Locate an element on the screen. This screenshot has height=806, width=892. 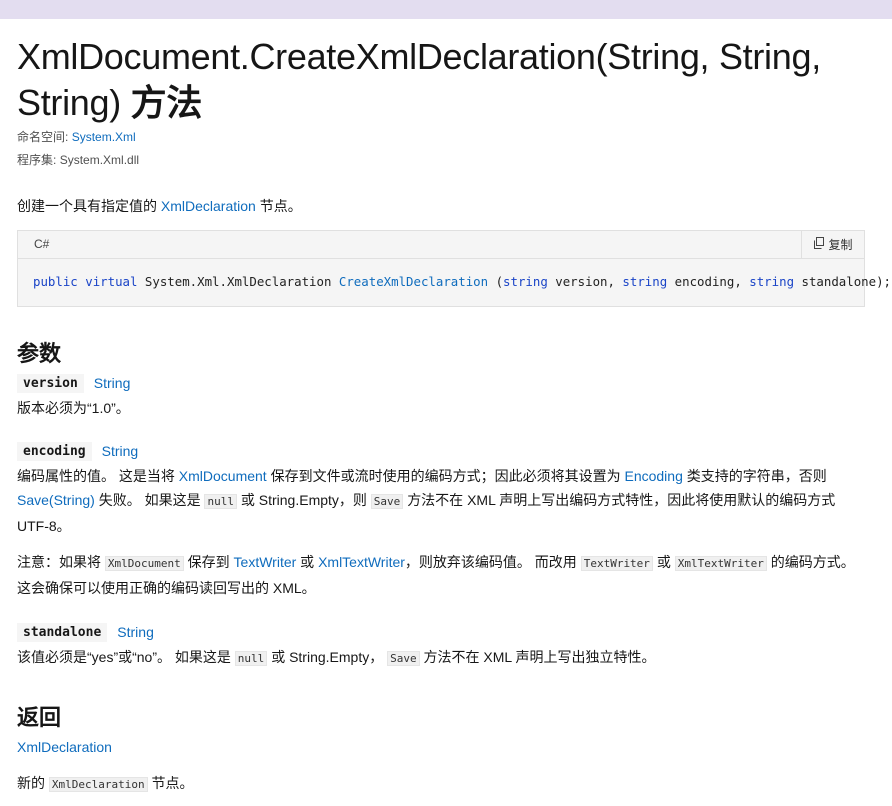
text: 或 String.Empty， is located at coordinates (327, 657).